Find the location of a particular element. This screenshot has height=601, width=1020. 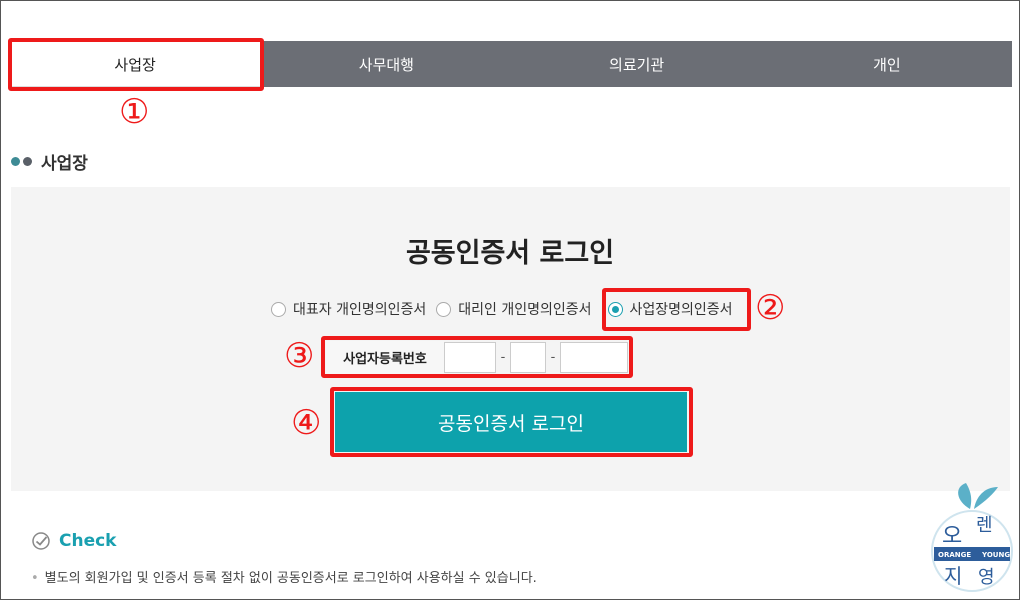

check-heading: Check is located at coordinates (74, 541).